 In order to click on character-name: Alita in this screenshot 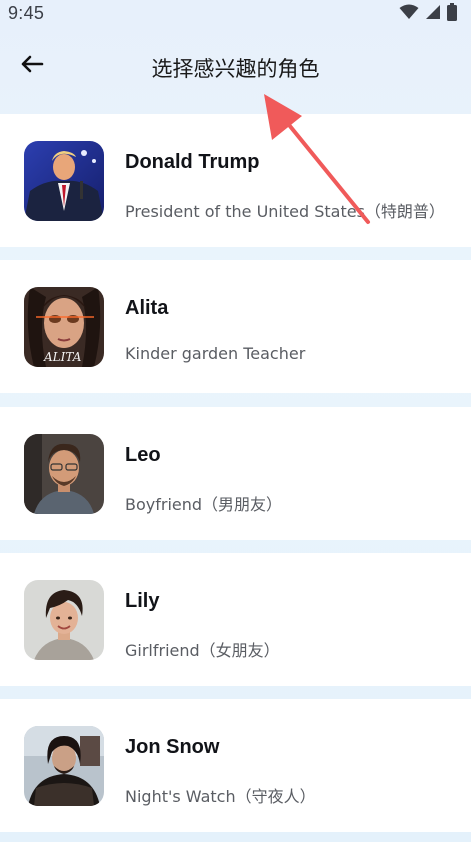, I will do `click(147, 308)`.